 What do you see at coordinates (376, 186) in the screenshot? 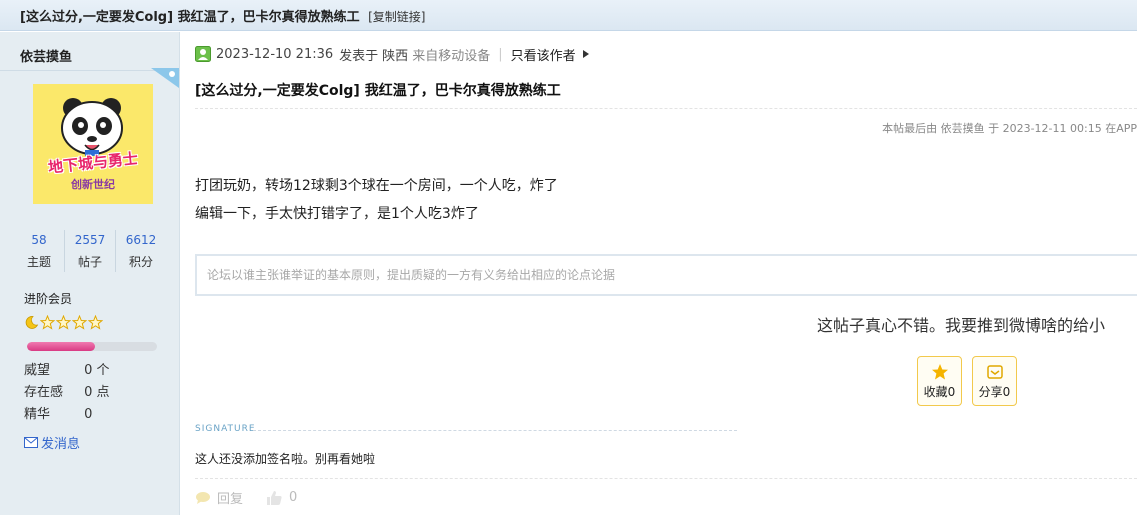
I see `content-line: 打团玩奶，转场12球剩3个球在一个房间，一个人吃，炸了` at bounding box center [376, 186].